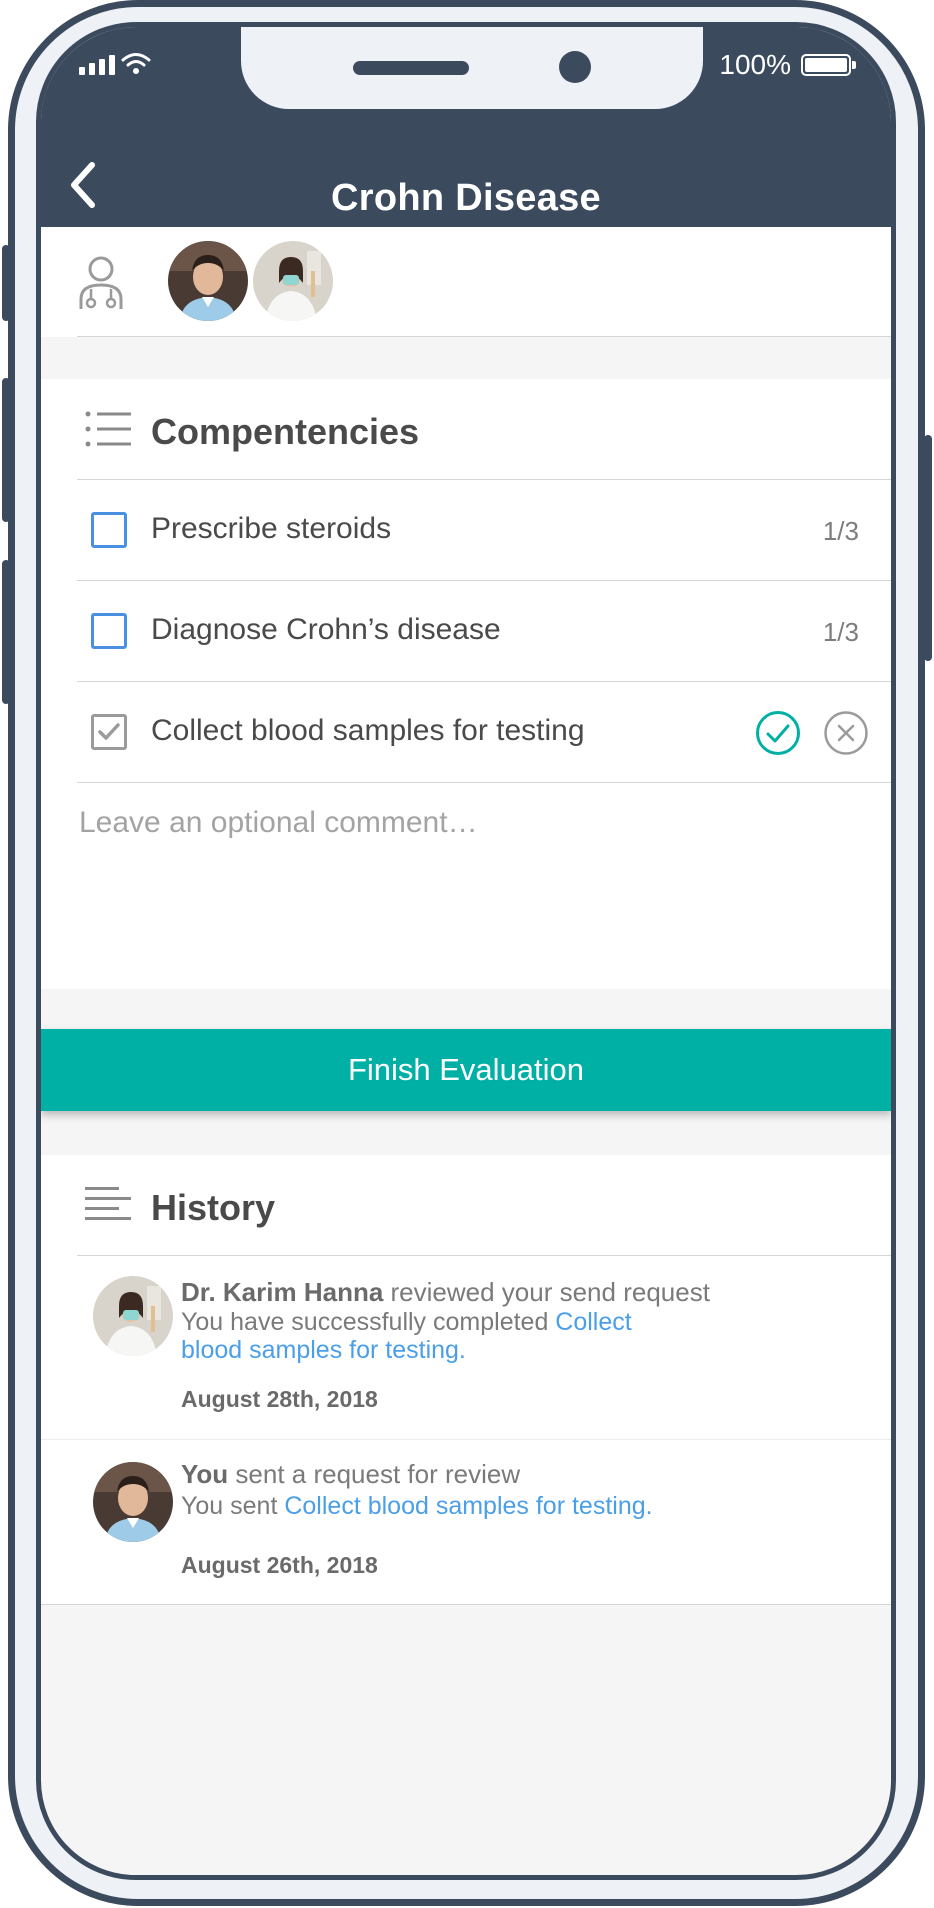 Image resolution: width=934 pixels, height=1908 pixels. What do you see at coordinates (326, 629) in the screenshot?
I see `competency-label: Diagnose Crohn’s disease` at bounding box center [326, 629].